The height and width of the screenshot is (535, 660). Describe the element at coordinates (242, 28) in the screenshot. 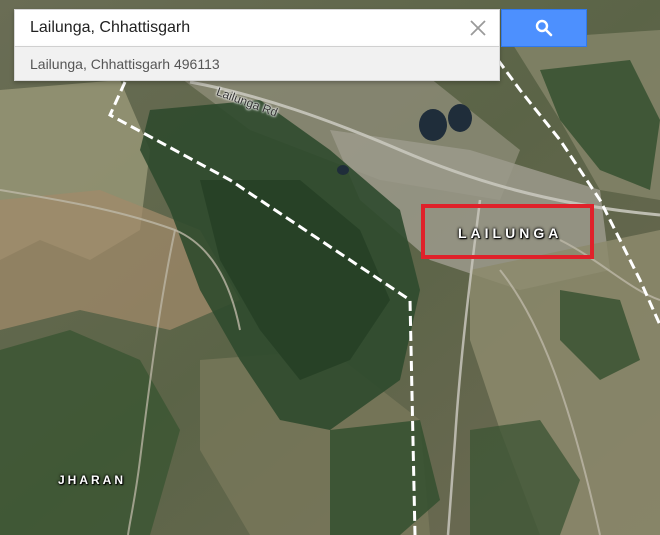

I see `search-input` at that location.